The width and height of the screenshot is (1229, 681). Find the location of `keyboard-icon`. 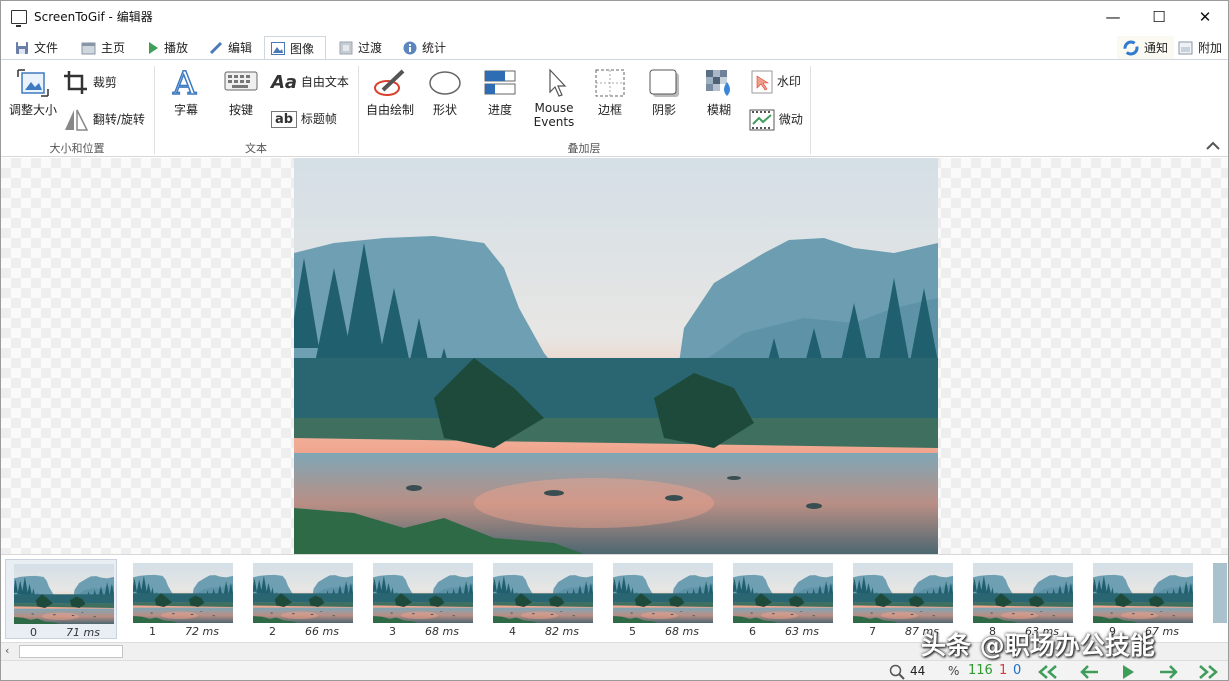

keyboard-icon is located at coordinates (241, 81).